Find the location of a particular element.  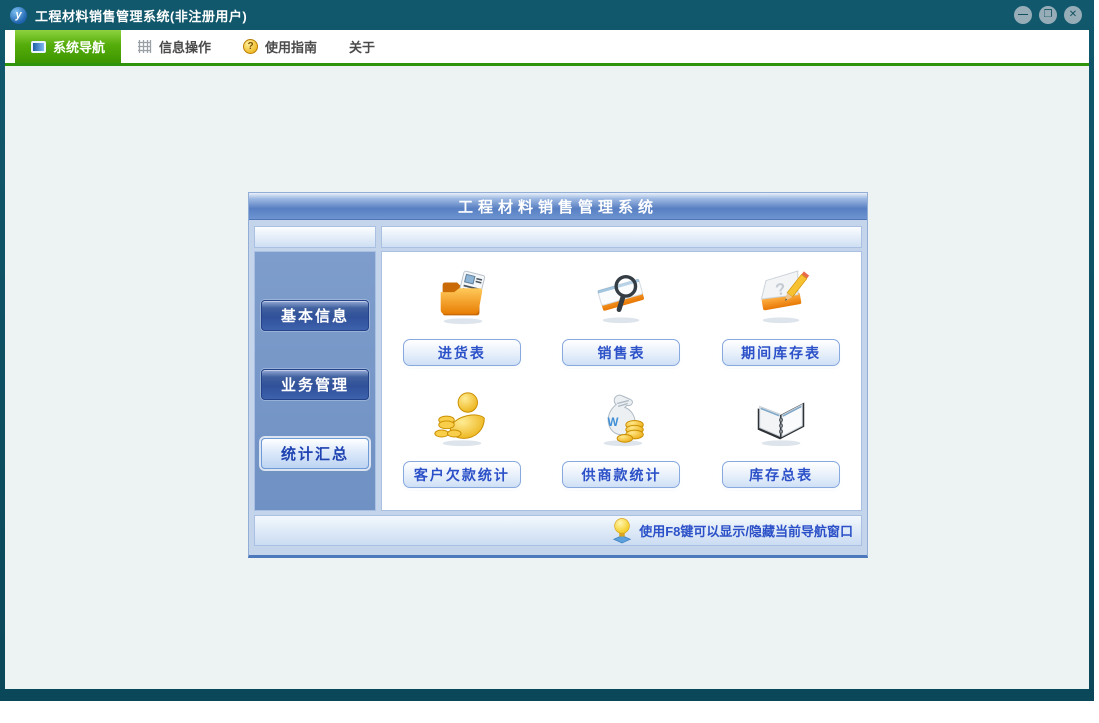

shortcut-customer-debt: 客户欠款统计 is located at coordinates (462, 449).